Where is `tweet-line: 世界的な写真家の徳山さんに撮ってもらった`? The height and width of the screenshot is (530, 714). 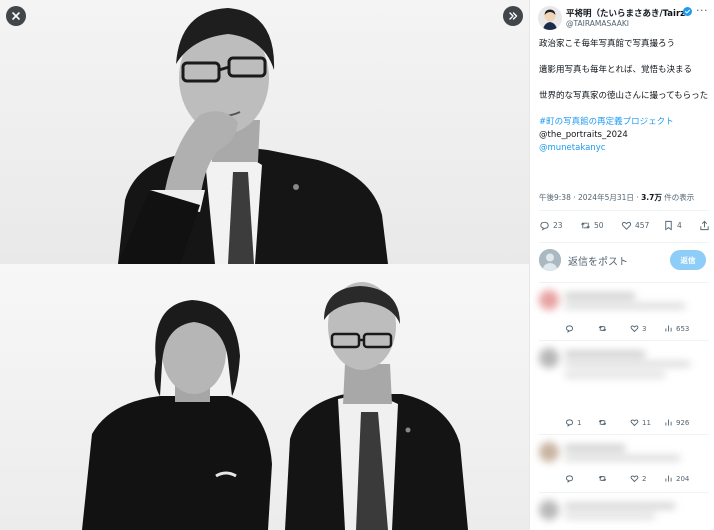
tweet-line: 世界的な写真家の徳山さんに撮ってもらった is located at coordinates (624, 96).